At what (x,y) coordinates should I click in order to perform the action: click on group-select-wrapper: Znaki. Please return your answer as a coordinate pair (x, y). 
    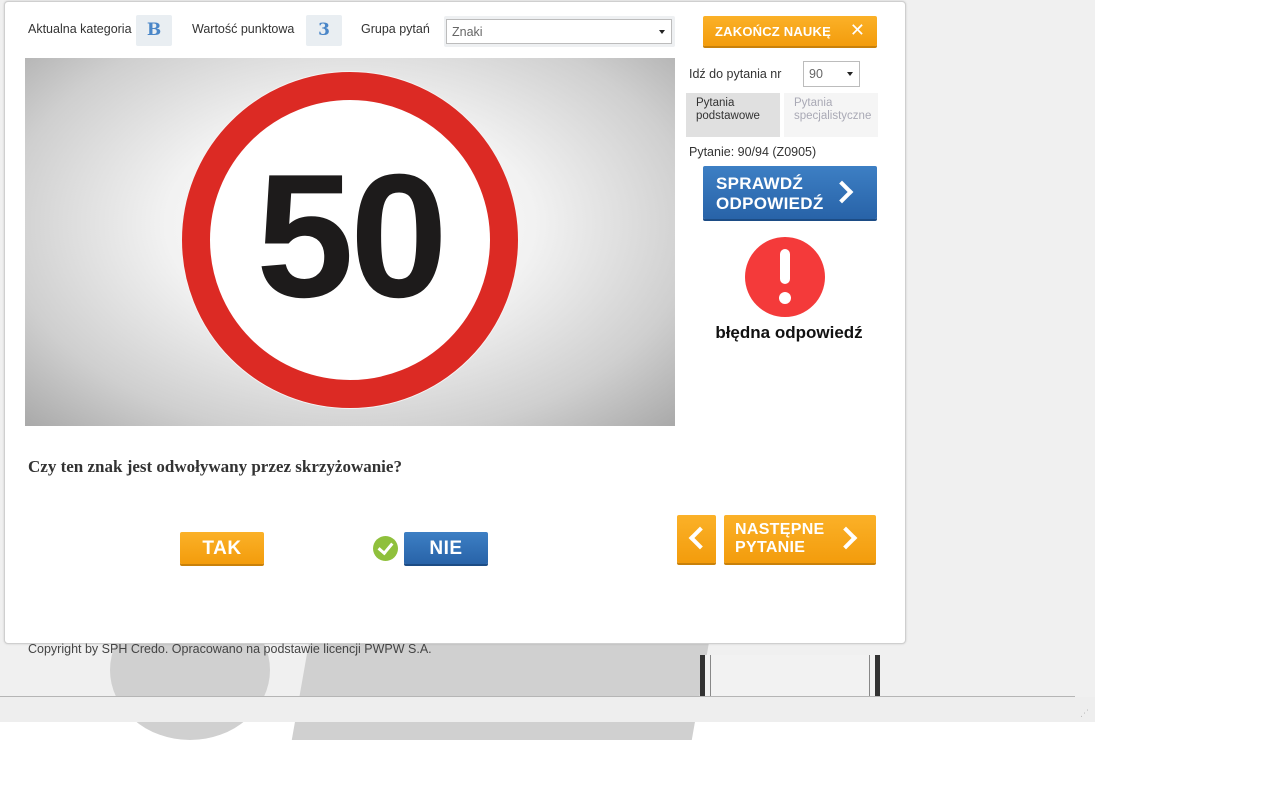
    Looking at the image, I should click on (559, 31).